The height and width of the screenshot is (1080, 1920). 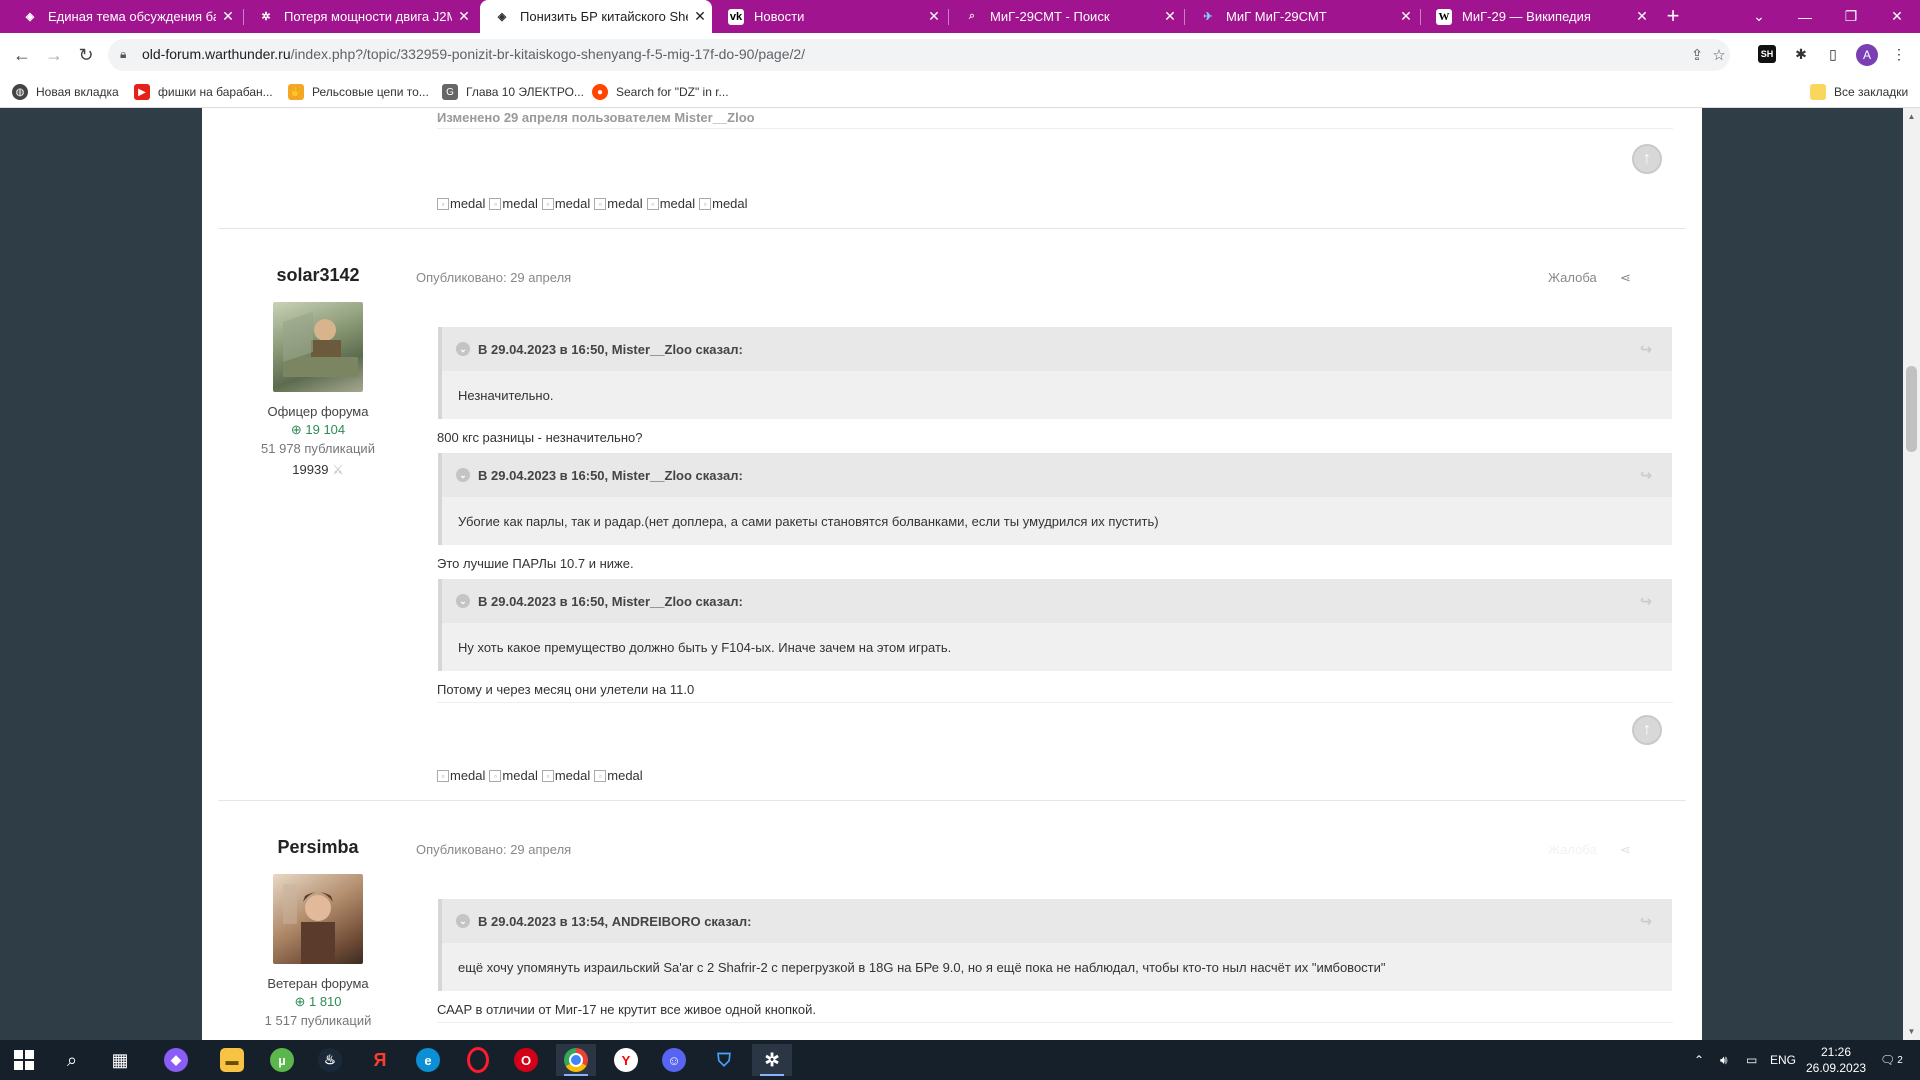 What do you see at coordinates (526, 1060) in the screenshot?
I see `opera-gx-icon: O` at bounding box center [526, 1060].